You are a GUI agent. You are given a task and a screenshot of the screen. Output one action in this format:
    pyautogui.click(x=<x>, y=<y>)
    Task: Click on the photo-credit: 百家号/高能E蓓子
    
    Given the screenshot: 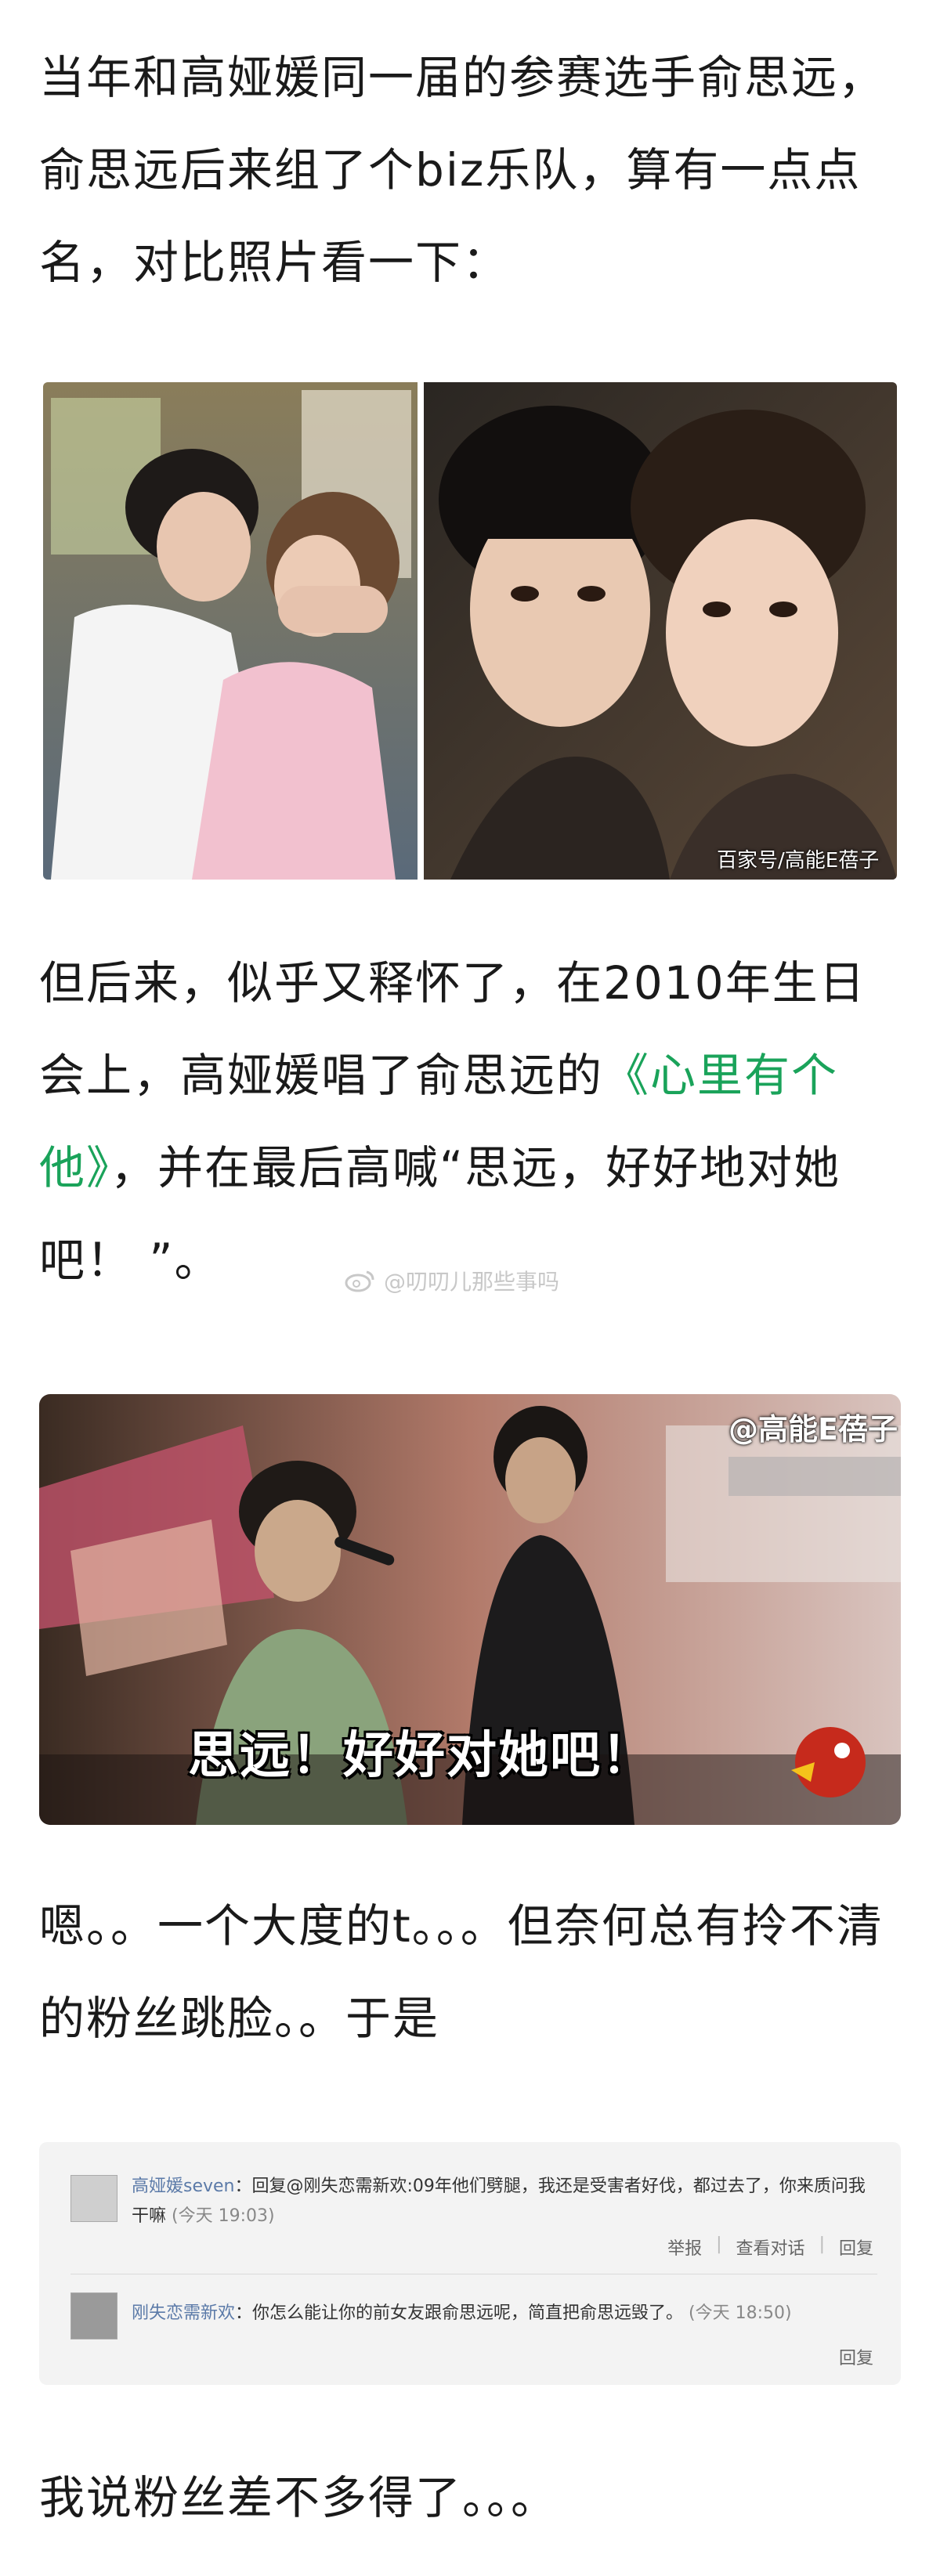 What is the action you would take?
    pyautogui.click(x=799, y=861)
    